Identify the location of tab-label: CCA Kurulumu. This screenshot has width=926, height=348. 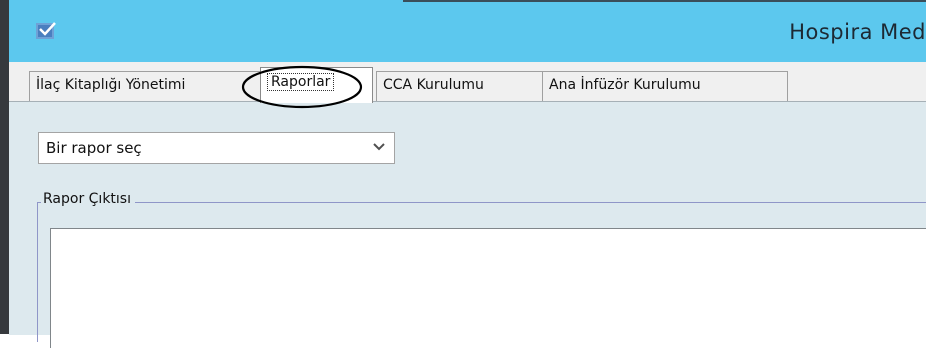
(433, 85).